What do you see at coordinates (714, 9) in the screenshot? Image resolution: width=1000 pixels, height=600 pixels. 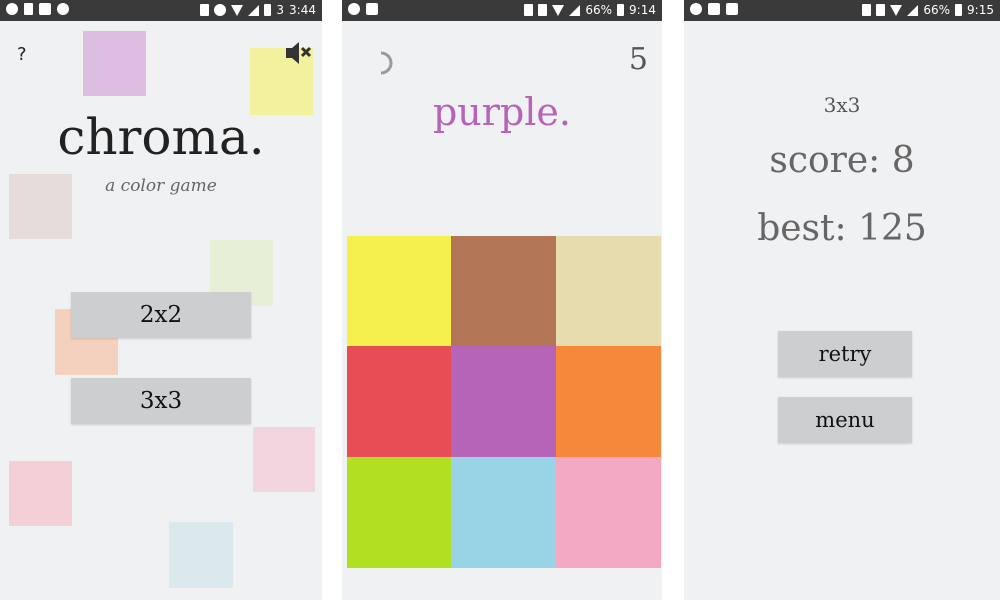 I see `gallery-icon` at bounding box center [714, 9].